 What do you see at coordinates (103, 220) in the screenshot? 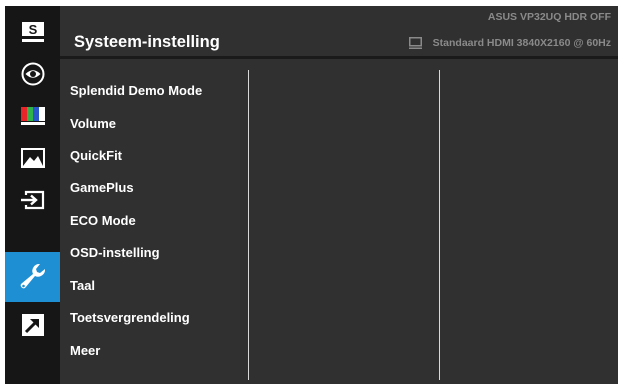
I see `menu-item-eco-mode: ECO Mode` at bounding box center [103, 220].